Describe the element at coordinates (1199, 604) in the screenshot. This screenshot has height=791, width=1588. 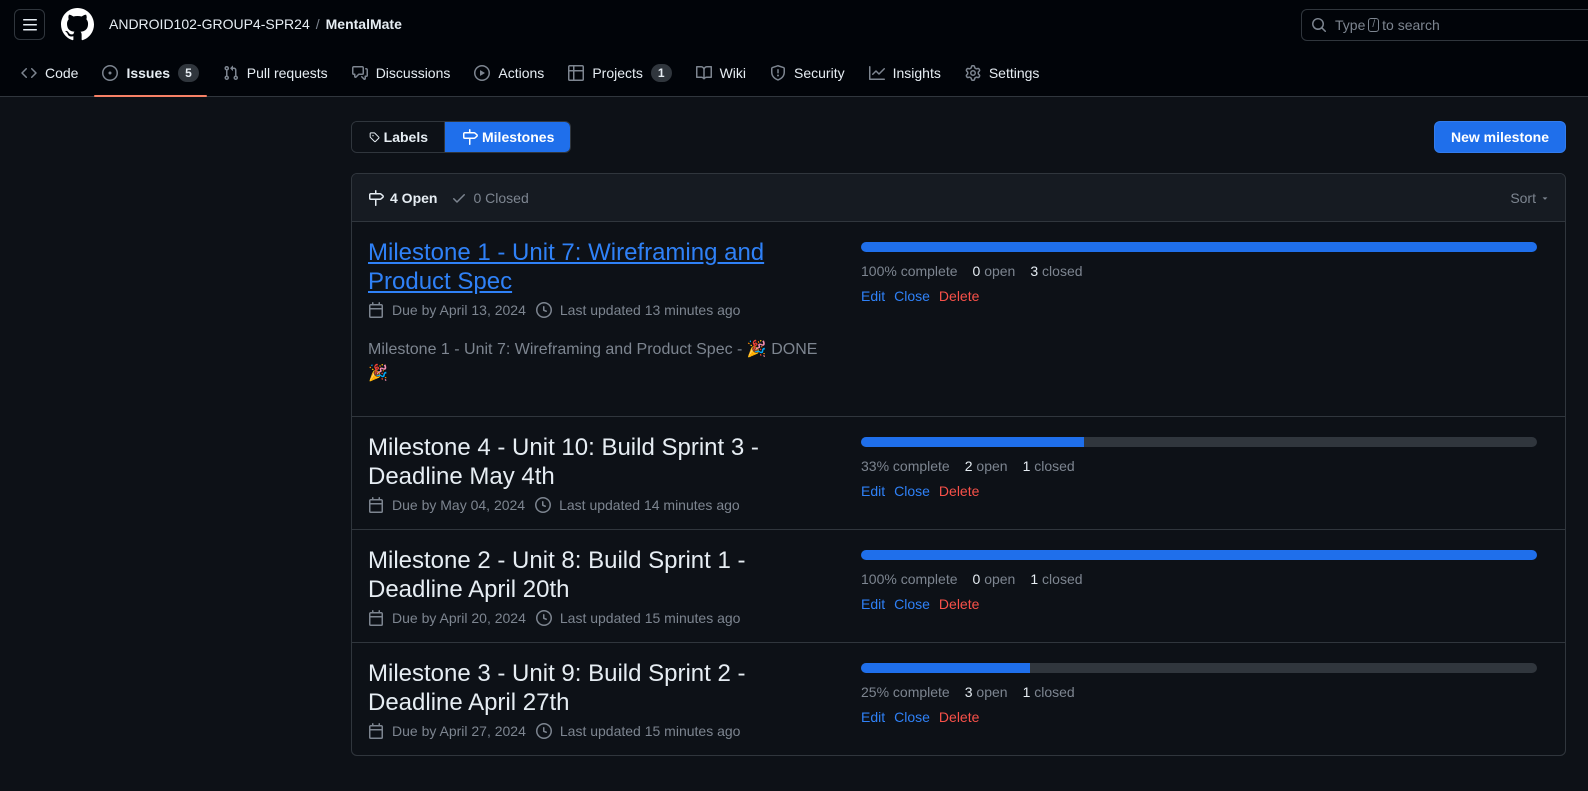
I see `milestone-actions: Edit Close Delete` at that location.